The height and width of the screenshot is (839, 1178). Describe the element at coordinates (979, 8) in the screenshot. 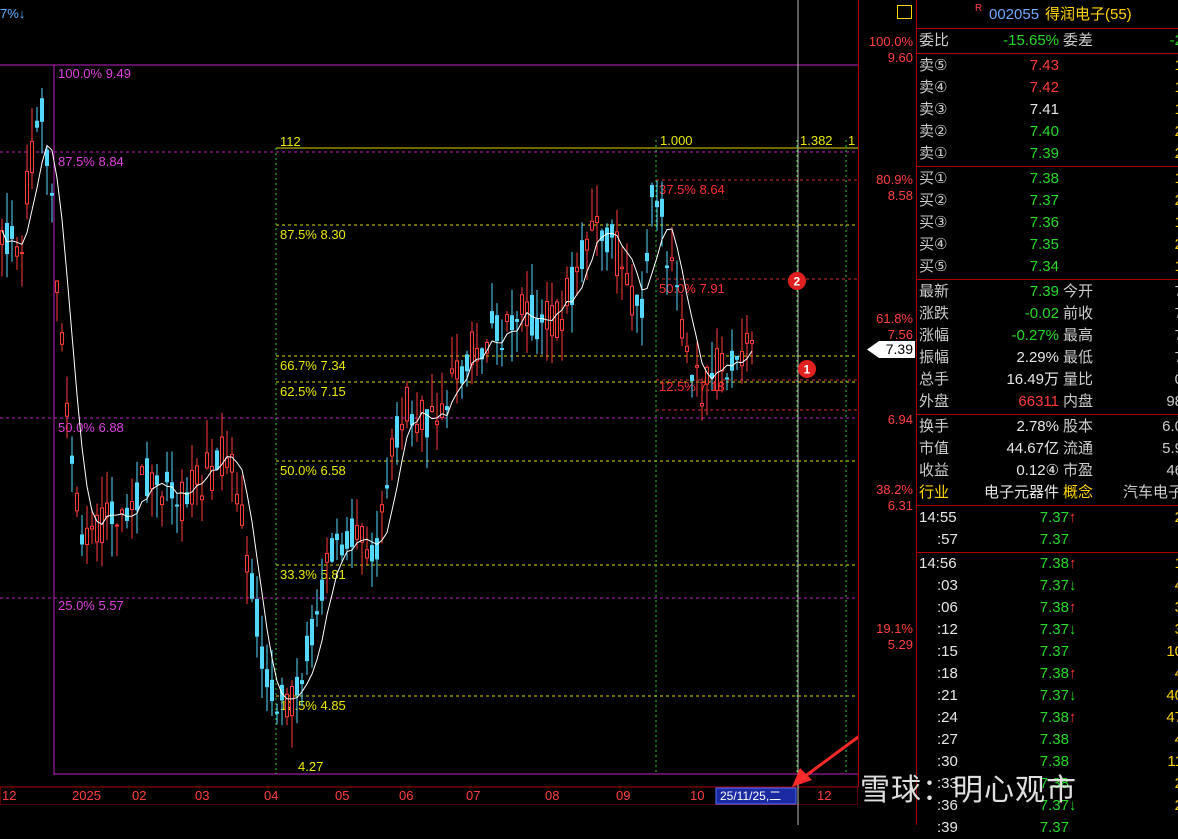

I see `margin-marker: R` at that location.